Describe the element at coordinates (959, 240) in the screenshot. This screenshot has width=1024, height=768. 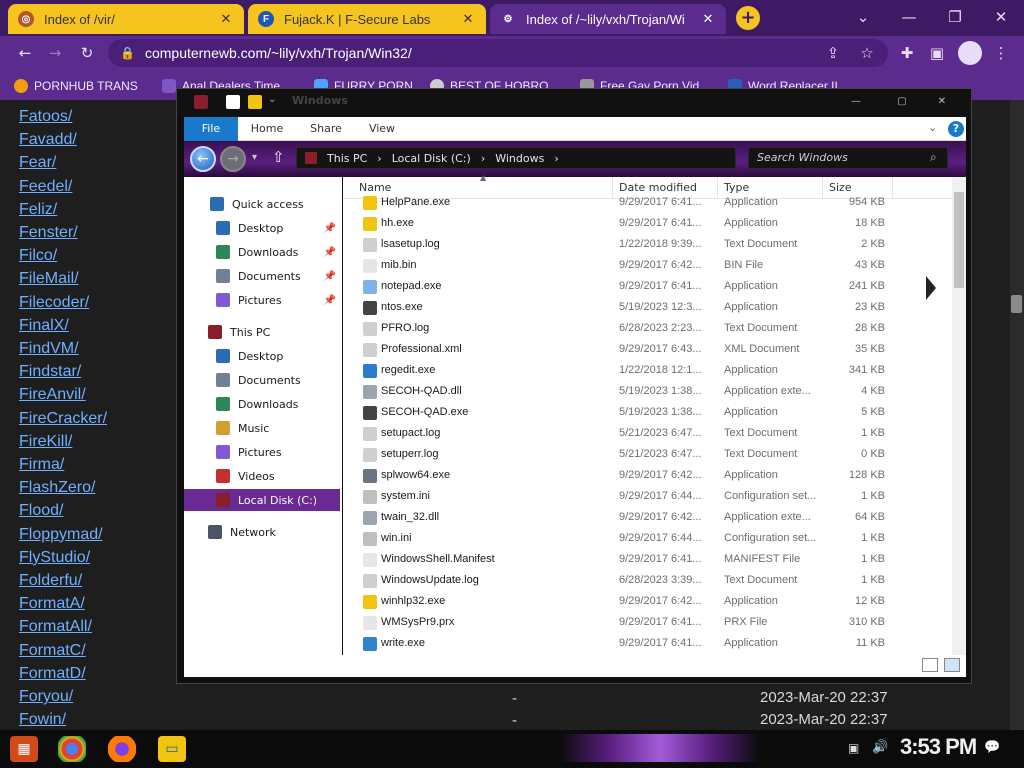
I see `file-list-scrollbar-thumb` at that location.